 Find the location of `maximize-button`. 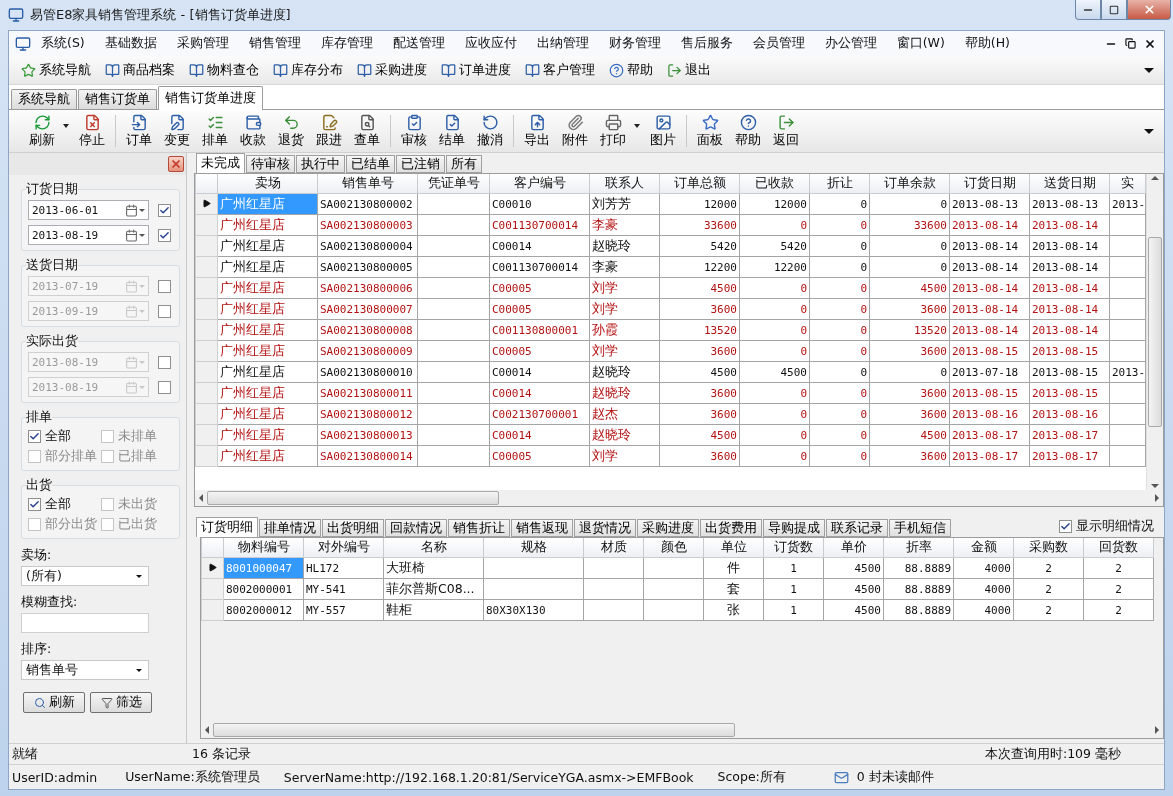

maximize-button is located at coordinates (1114, 10).